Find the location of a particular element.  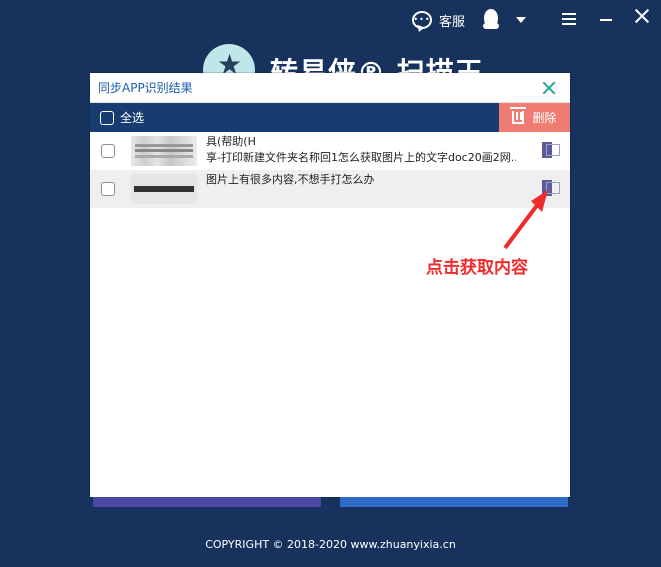

minimize-icon is located at coordinates (606, 20).